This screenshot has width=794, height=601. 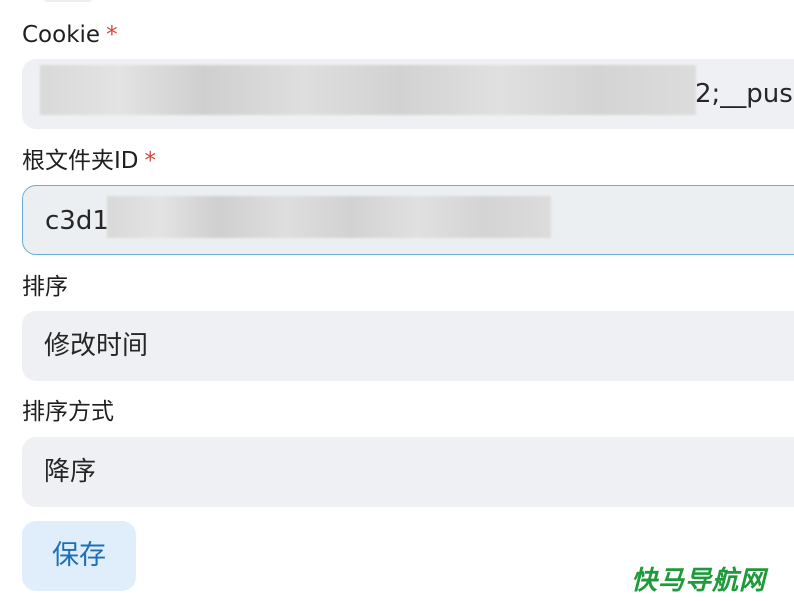 What do you see at coordinates (79, 556) in the screenshot?
I see `save-button: 保存` at bounding box center [79, 556].